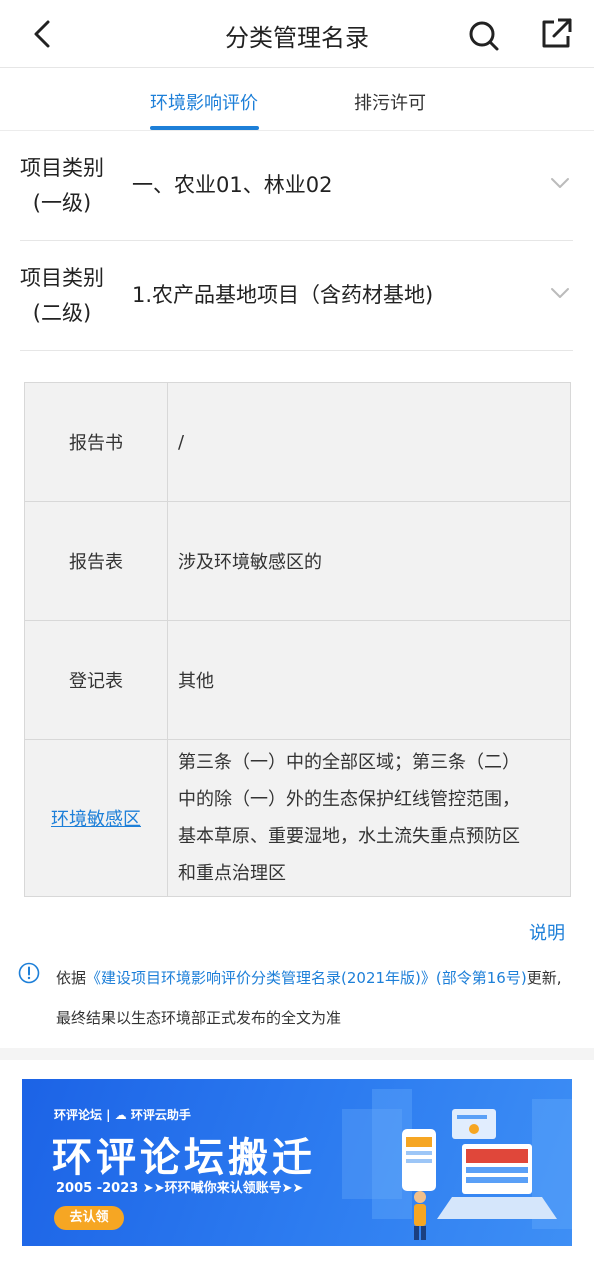 This screenshot has height=1280, width=594. What do you see at coordinates (349, 762) in the screenshot?
I see `description-line: 第三条（一）中的全部区域；第三条（二）` at bounding box center [349, 762].